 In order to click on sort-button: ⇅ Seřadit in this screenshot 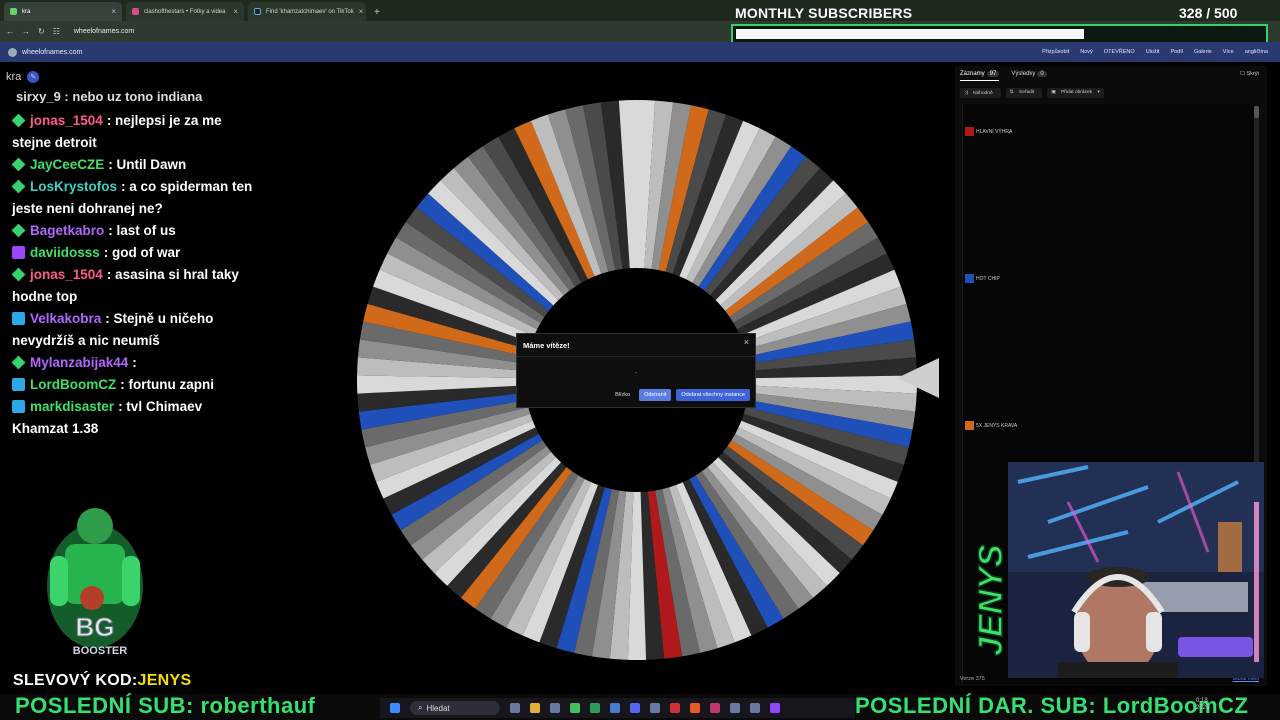, I will do `click(1024, 93)`.